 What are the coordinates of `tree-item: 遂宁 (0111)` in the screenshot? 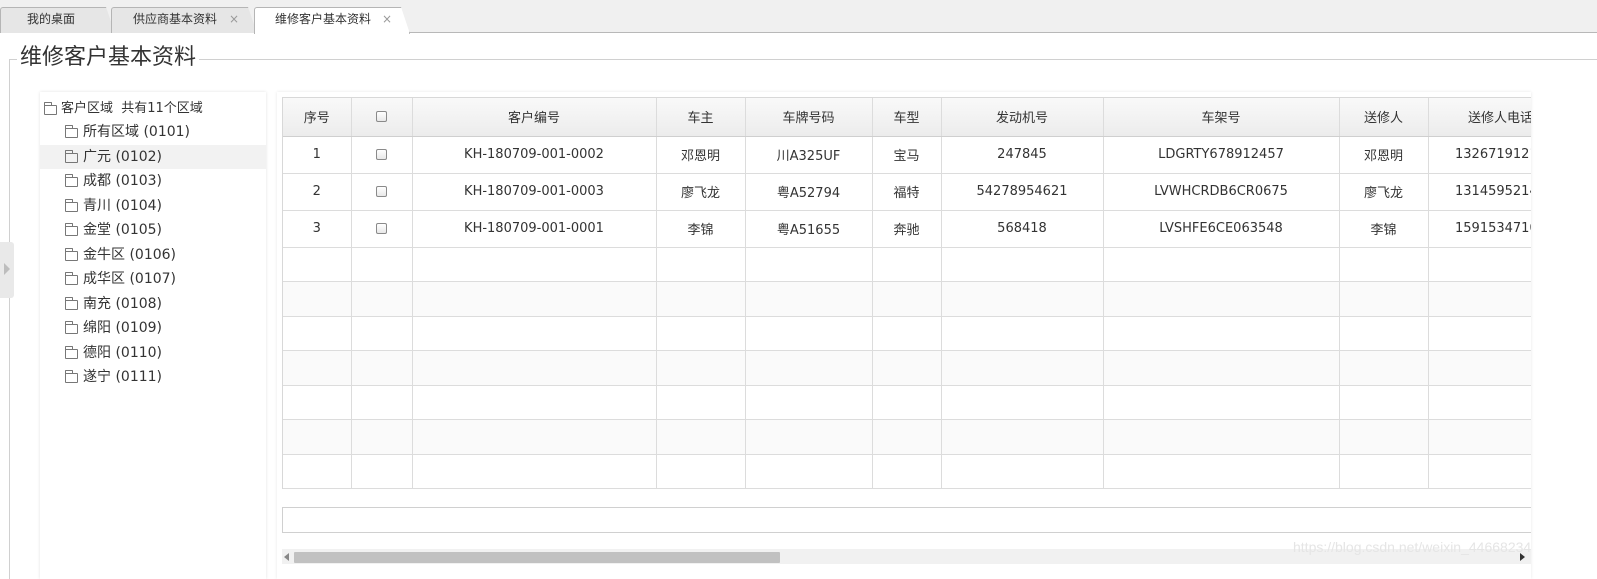 It's located at (153, 377).